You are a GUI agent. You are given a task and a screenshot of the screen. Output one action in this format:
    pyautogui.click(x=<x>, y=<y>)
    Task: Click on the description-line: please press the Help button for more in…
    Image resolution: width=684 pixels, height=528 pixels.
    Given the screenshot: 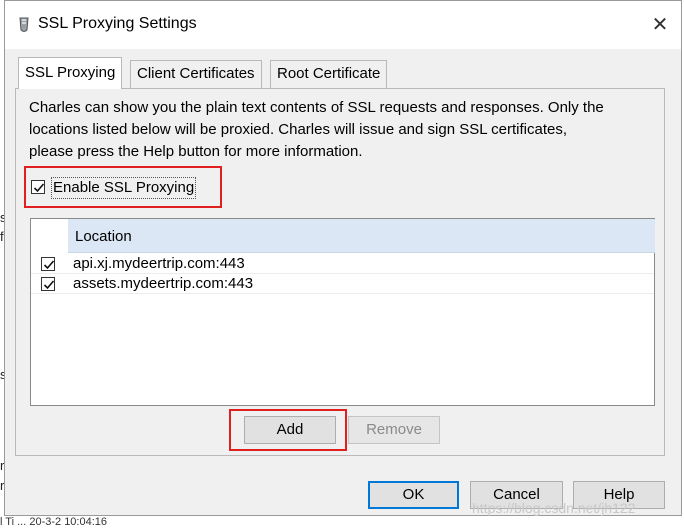 What is the action you would take?
    pyautogui.click(x=196, y=151)
    